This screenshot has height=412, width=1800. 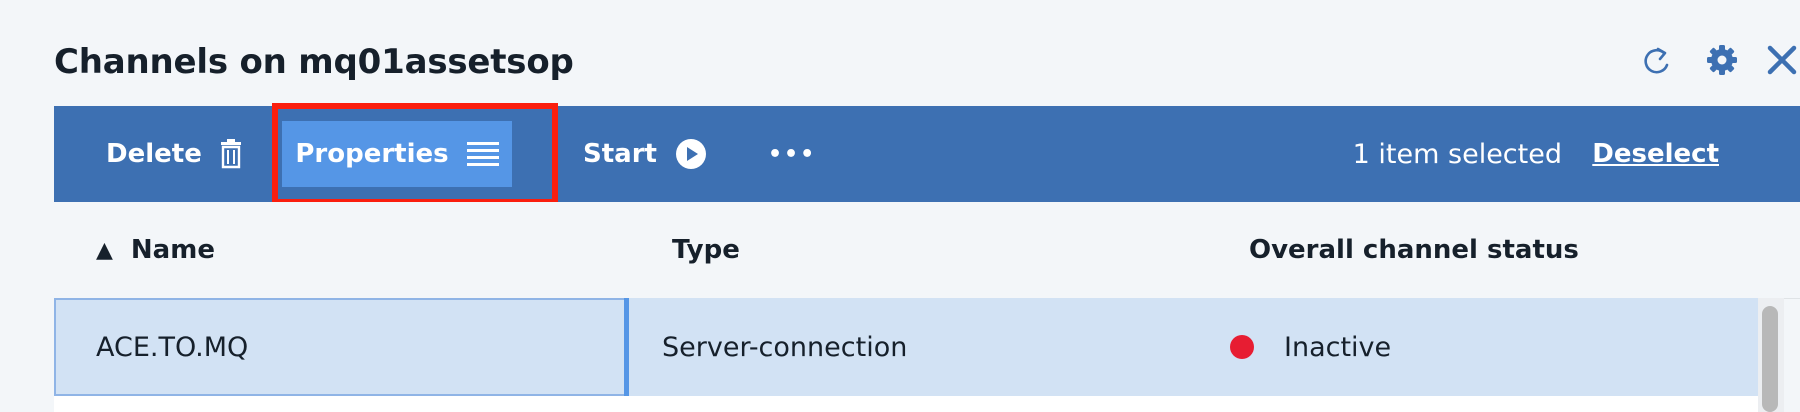 What do you see at coordinates (1655, 154) in the screenshot?
I see `deselect-link: Deselect` at bounding box center [1655, 154].